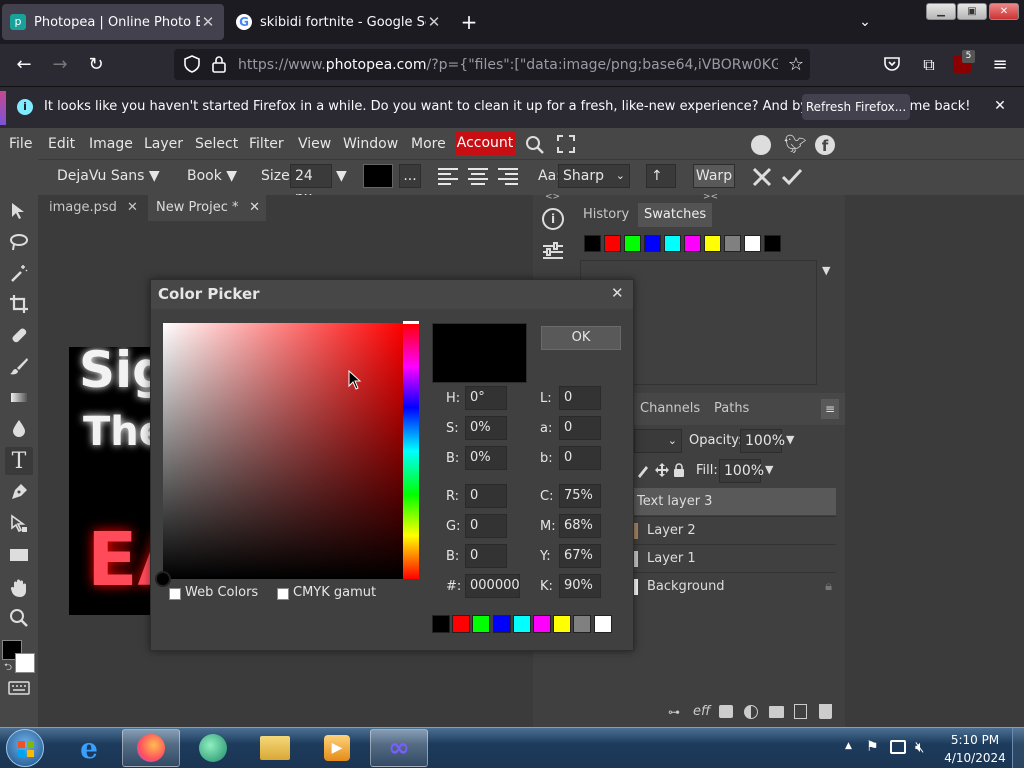  I want to click on blend-mode-dropdown: ⌄, so click(658, 441).